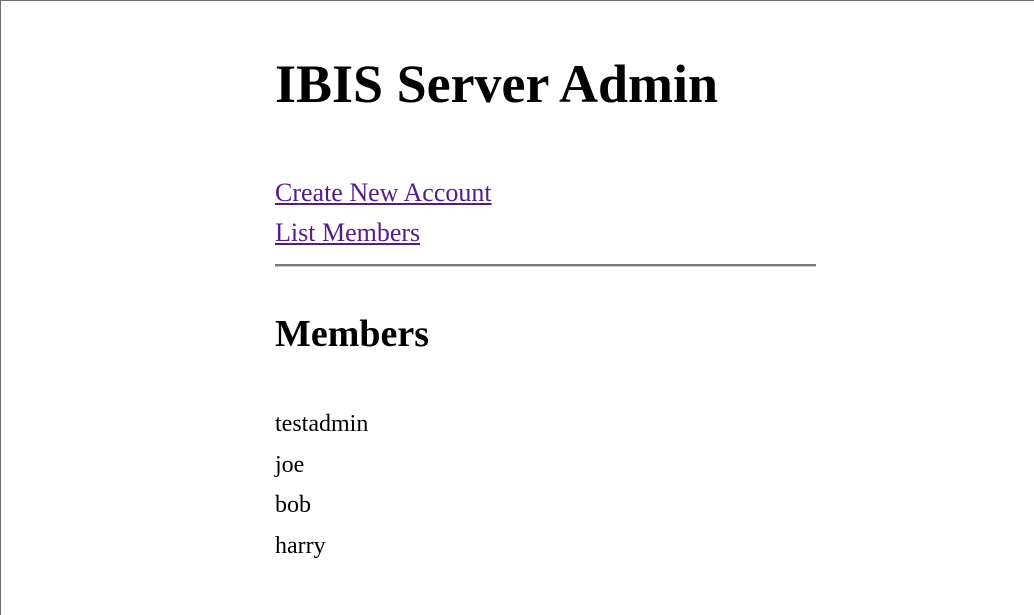  What do you see at coordinates (545, 265) in the screenshot?
I see `horizontal-divider` at bounding box center [545, 265].